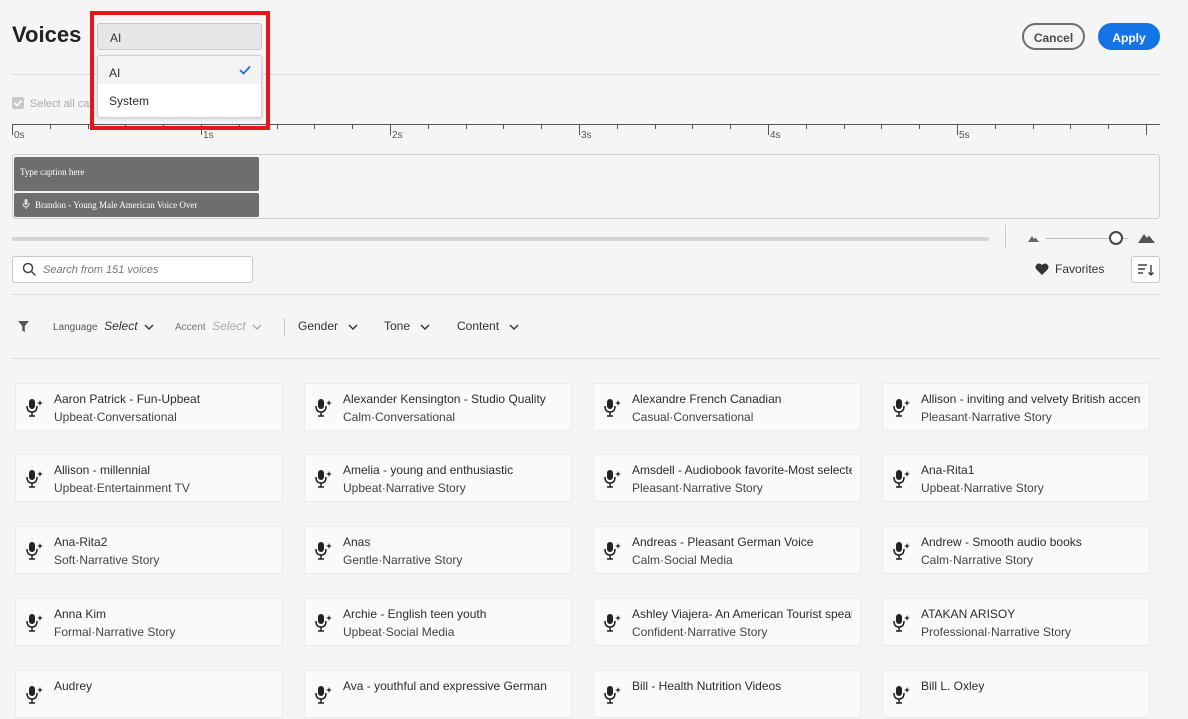 The width and height of the screenshot is (1188, 719). What do you see at coordinates (1069, 269) in the screenshot?
I see `favorites-button: Favorites` at bounding box center [1069, 269].